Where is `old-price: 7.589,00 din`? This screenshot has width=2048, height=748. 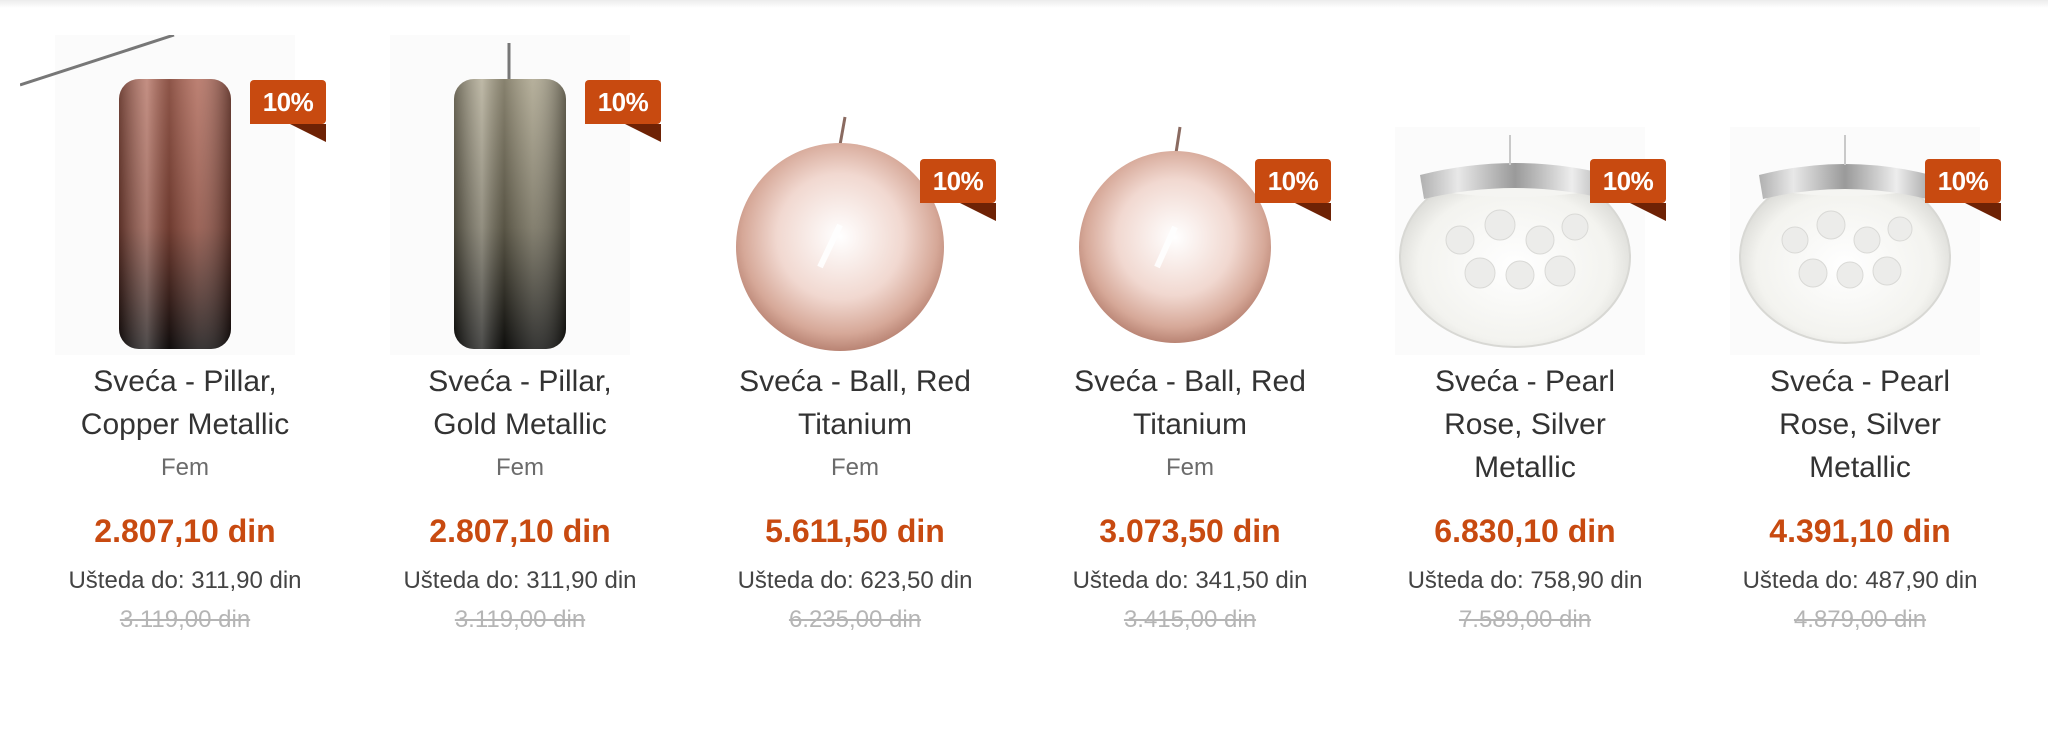 old-price: 7.589,00 din is located at coordinates (1525, 619).